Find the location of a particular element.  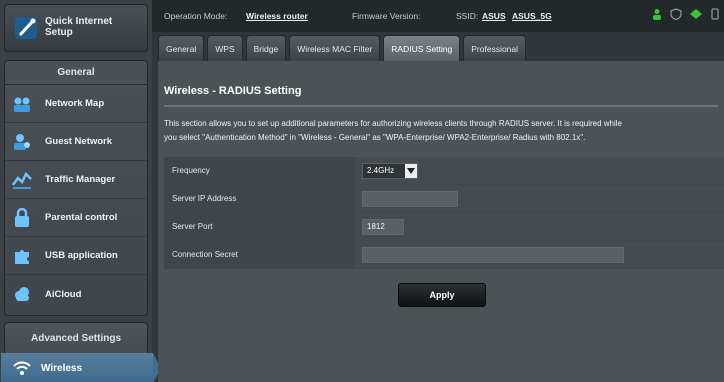

internet-status-icon is located at coordinates (696, 14).